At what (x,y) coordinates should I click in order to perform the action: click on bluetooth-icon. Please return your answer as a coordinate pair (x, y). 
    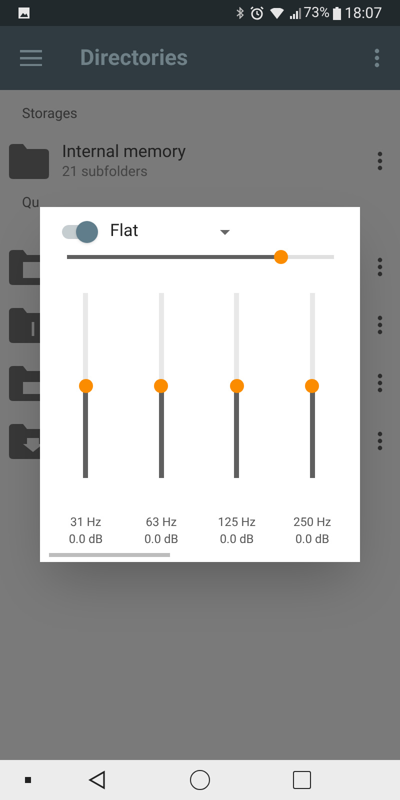
    Looking at the image, I should click on (240, 13).